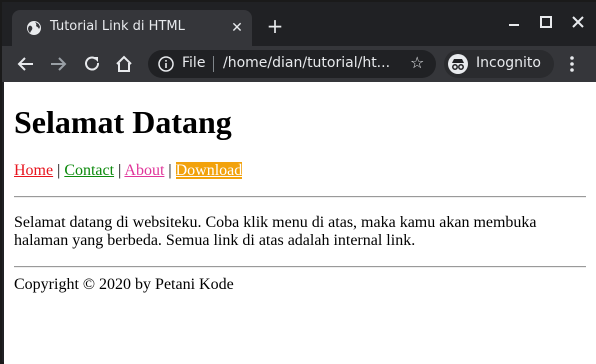 Image resolution: width=596 pixels, height=364 pixels. What do you see at coordinates (299, 24) in the screenshot?
I see `tab-strip: Tutorial Link di HTML ✕ +` at bounding box center [299, 24].